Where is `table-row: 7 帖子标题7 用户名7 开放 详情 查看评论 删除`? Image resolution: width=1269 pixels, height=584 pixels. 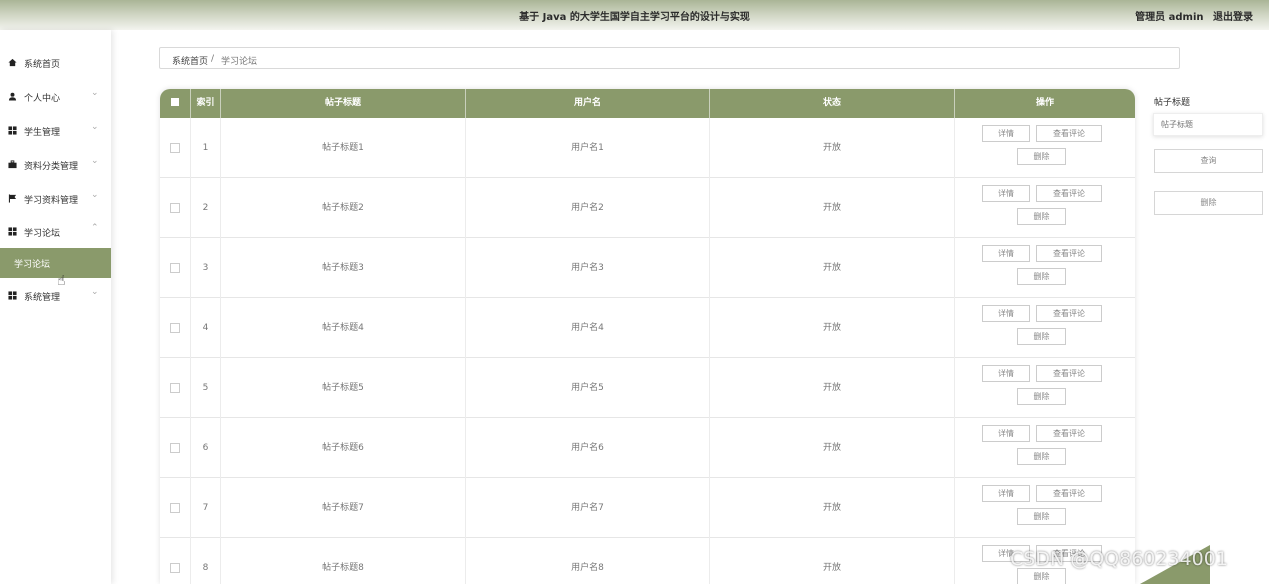
table-row: 7 帖子标题7 用户名7 开放 详情 查看评论 删除 is located at coordinates (647, 508).